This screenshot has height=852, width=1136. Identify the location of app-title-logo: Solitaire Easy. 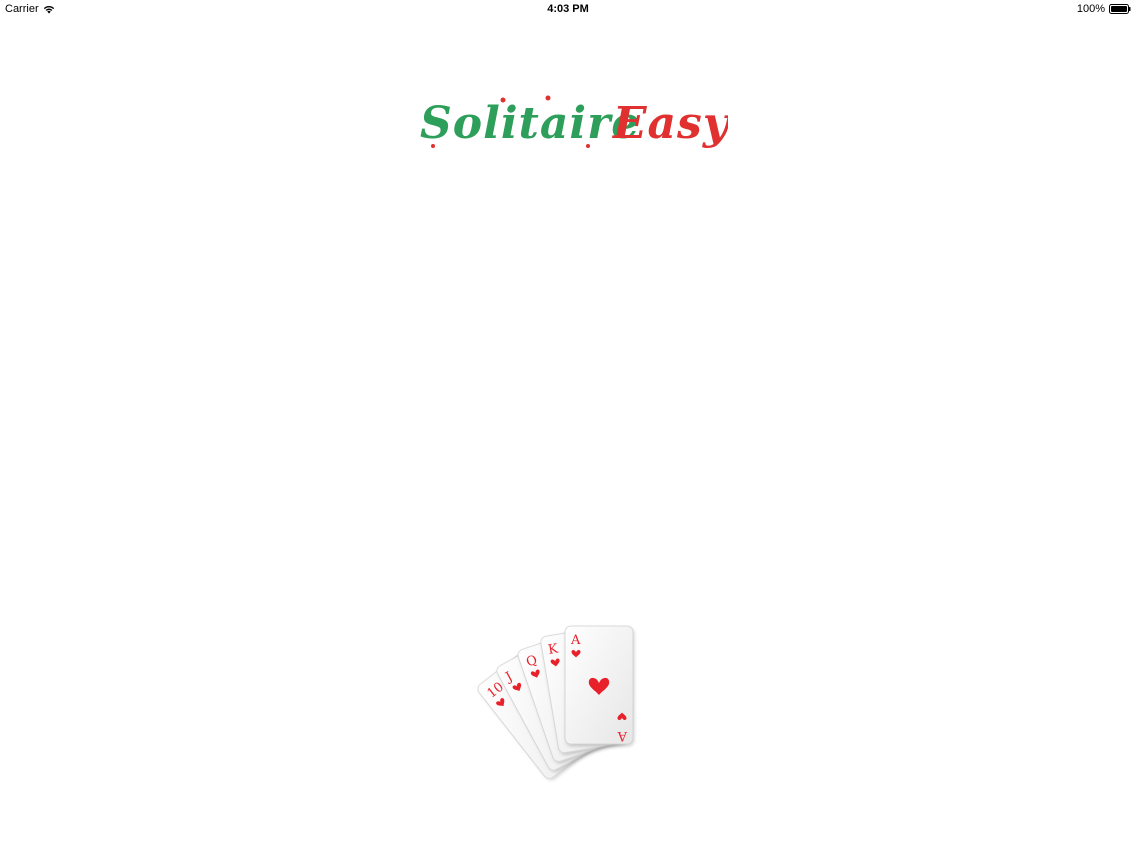
(574, 122).